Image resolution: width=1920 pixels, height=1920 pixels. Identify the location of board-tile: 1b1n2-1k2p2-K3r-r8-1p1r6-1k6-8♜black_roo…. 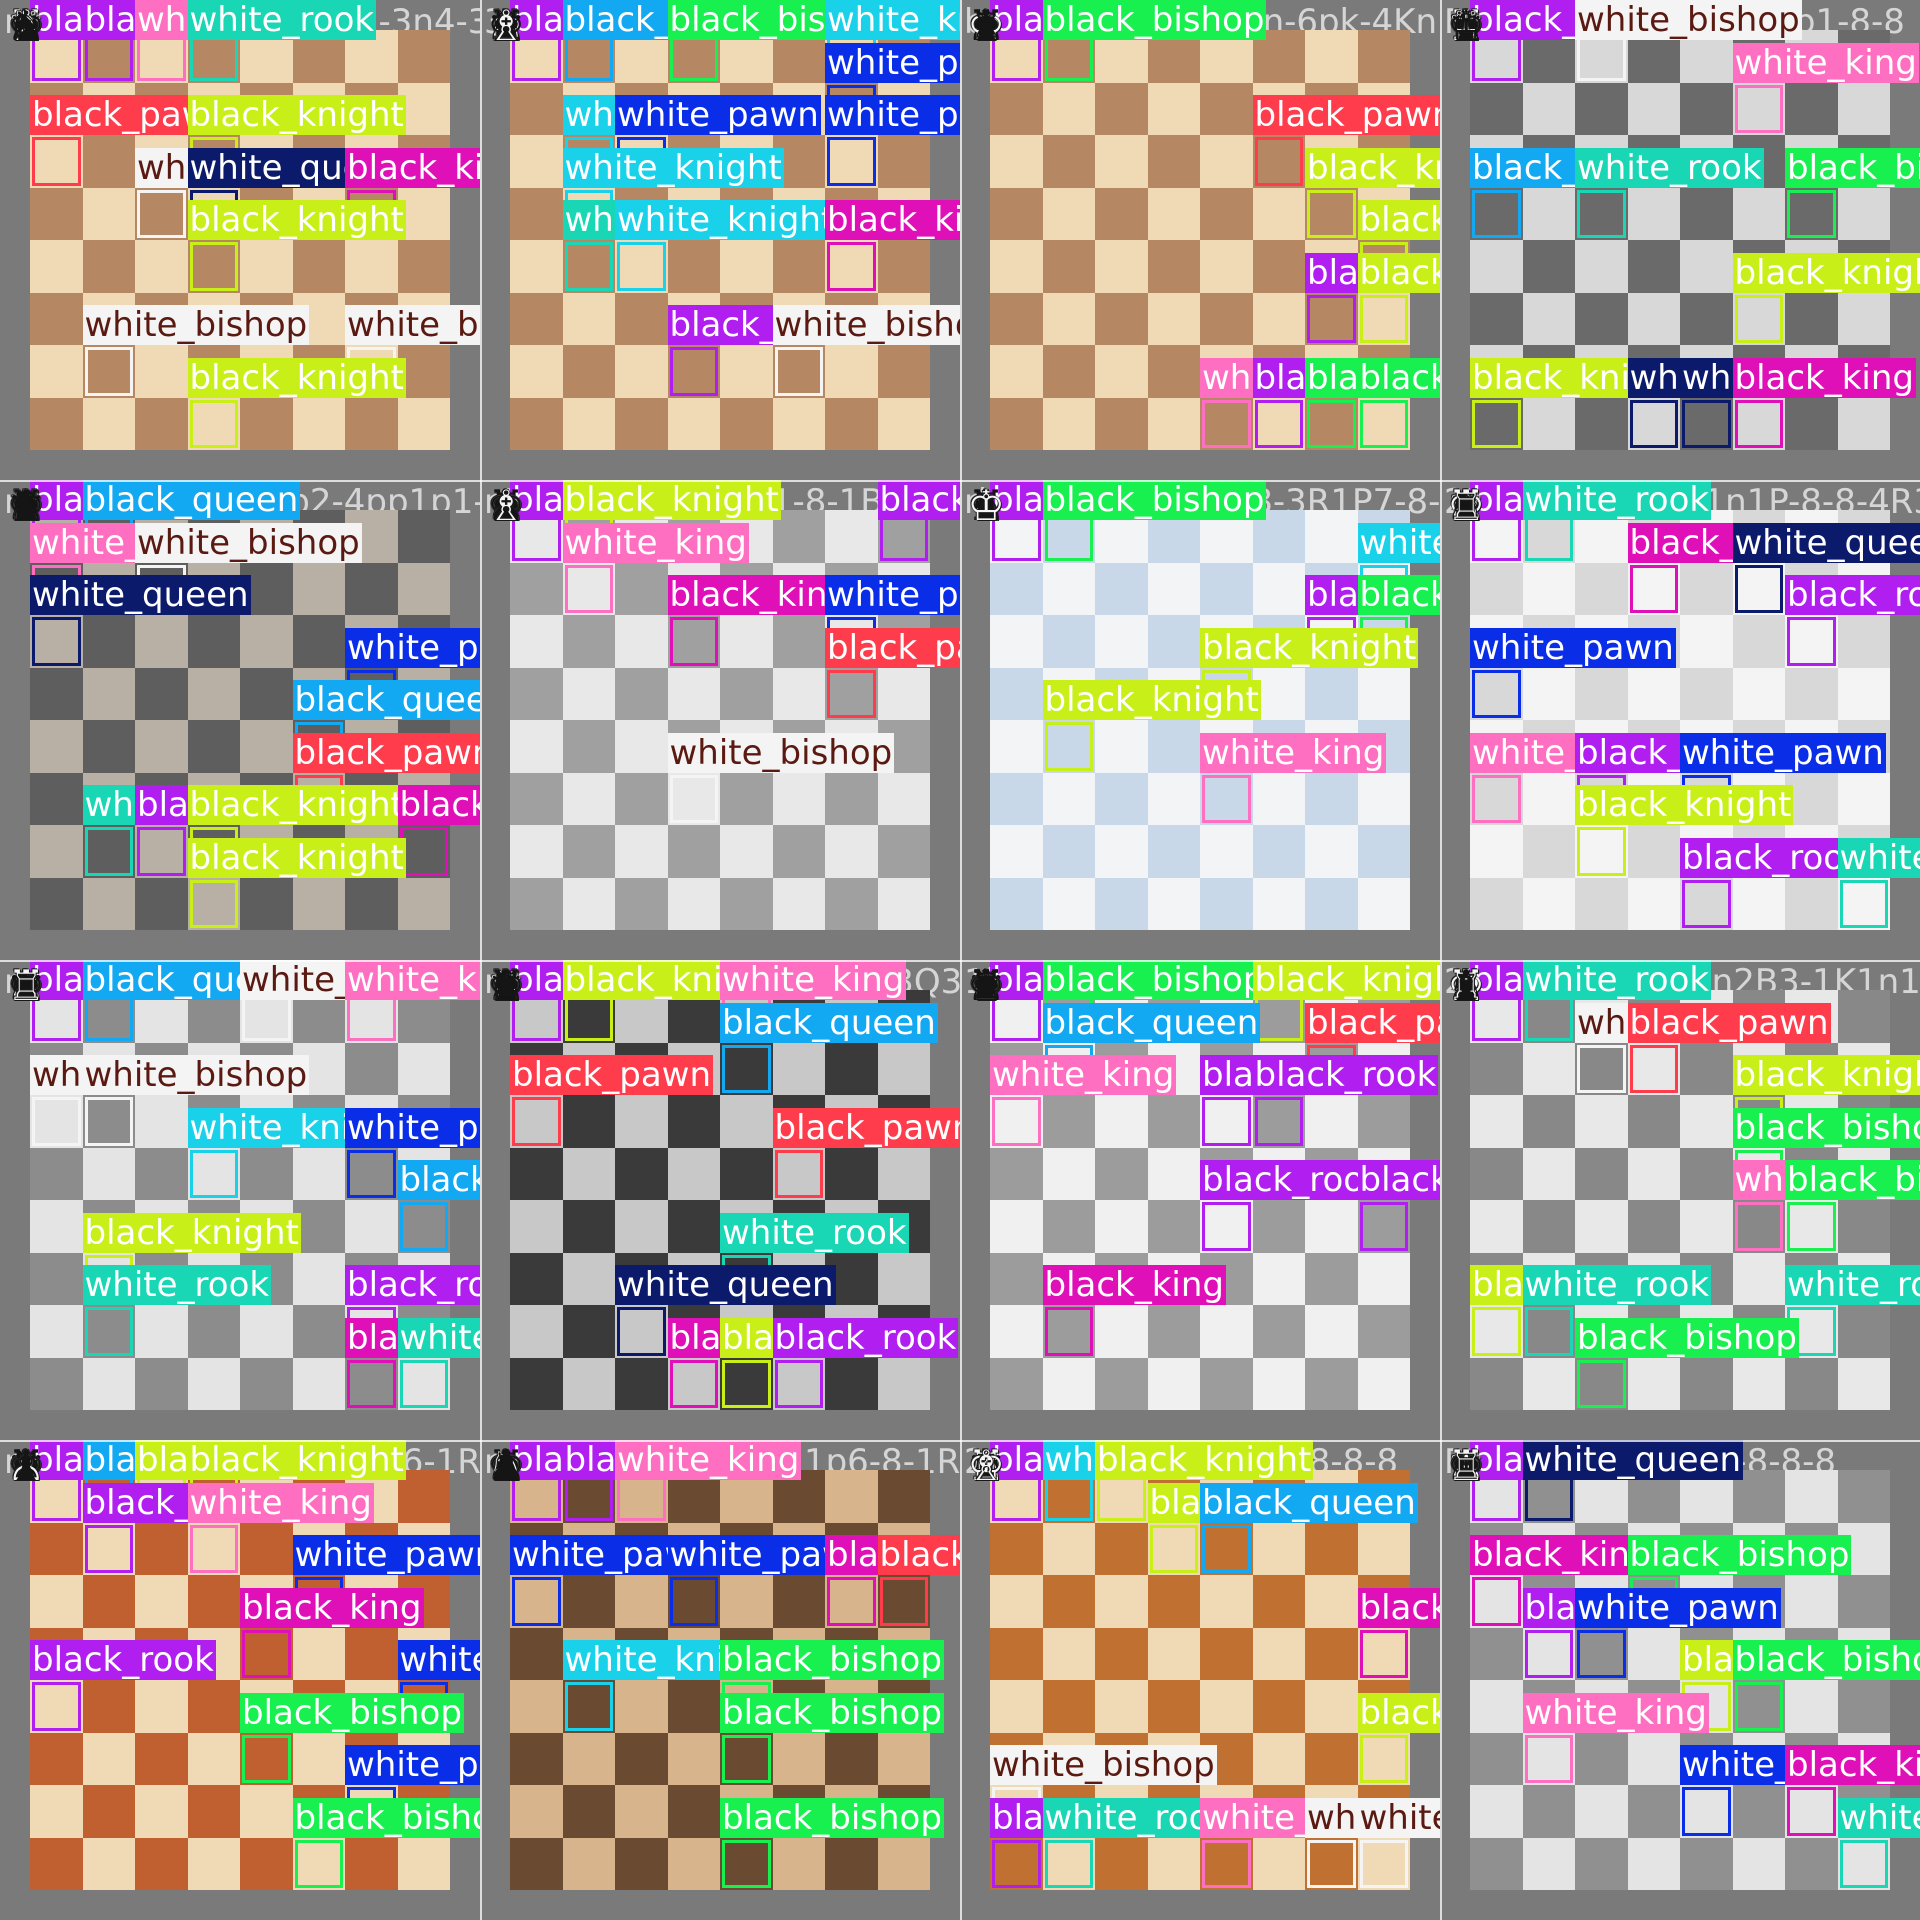
(1200, 1200).